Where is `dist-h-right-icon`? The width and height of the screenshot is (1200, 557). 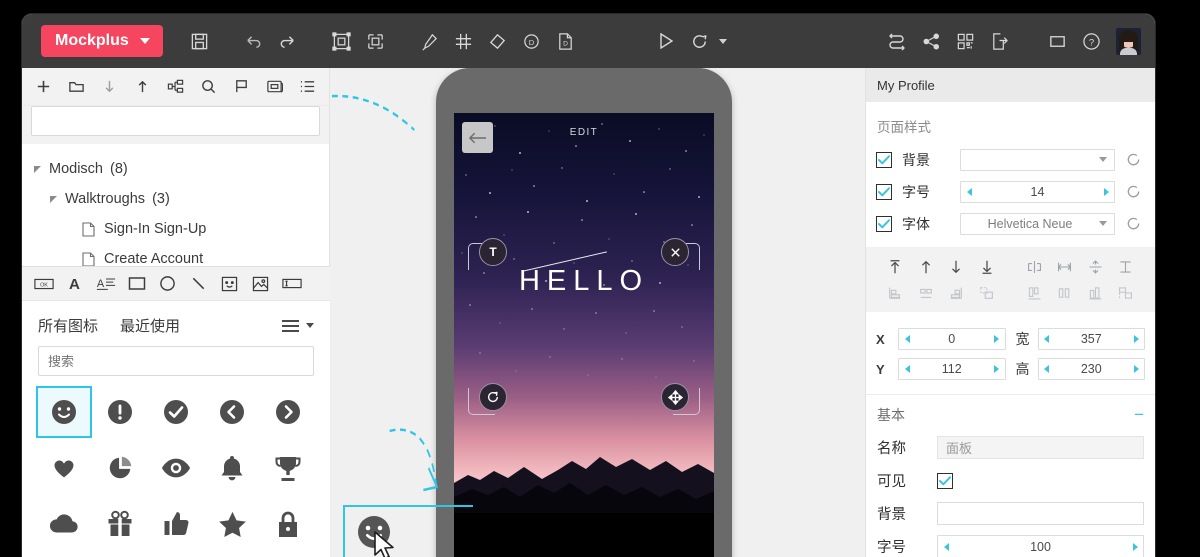 dist-h-right-icon is located at coordinates (1095, 293).